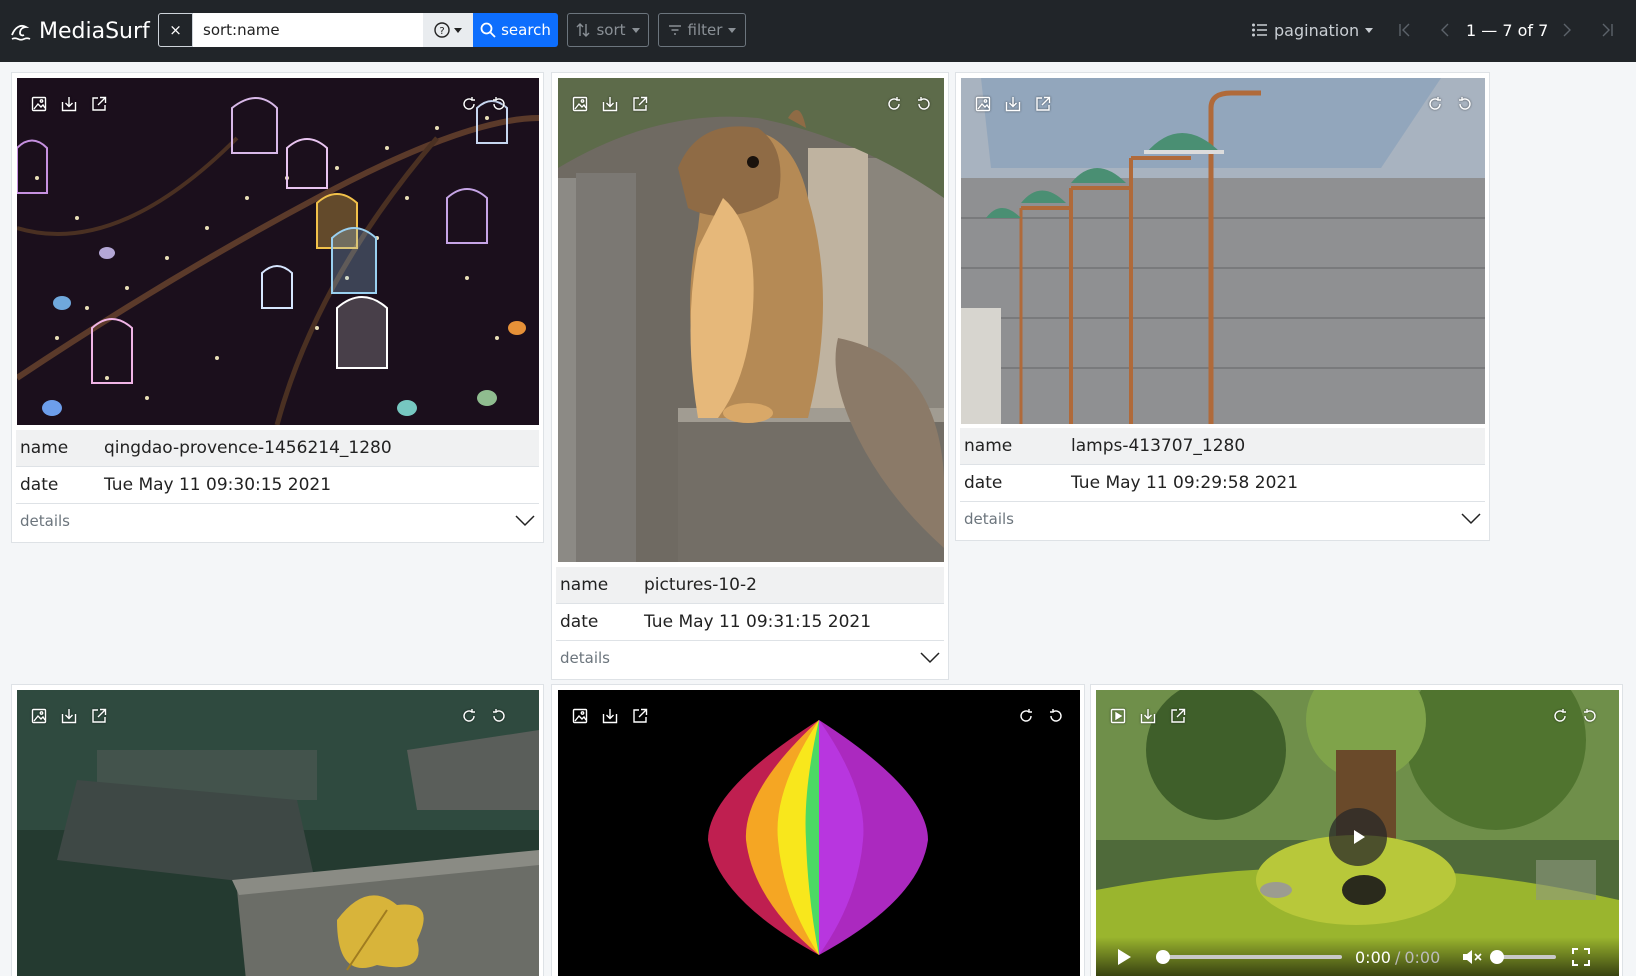 This screenshot has width=1636, height=976. I want to click on search-help-button: ?, so click(448, 30).